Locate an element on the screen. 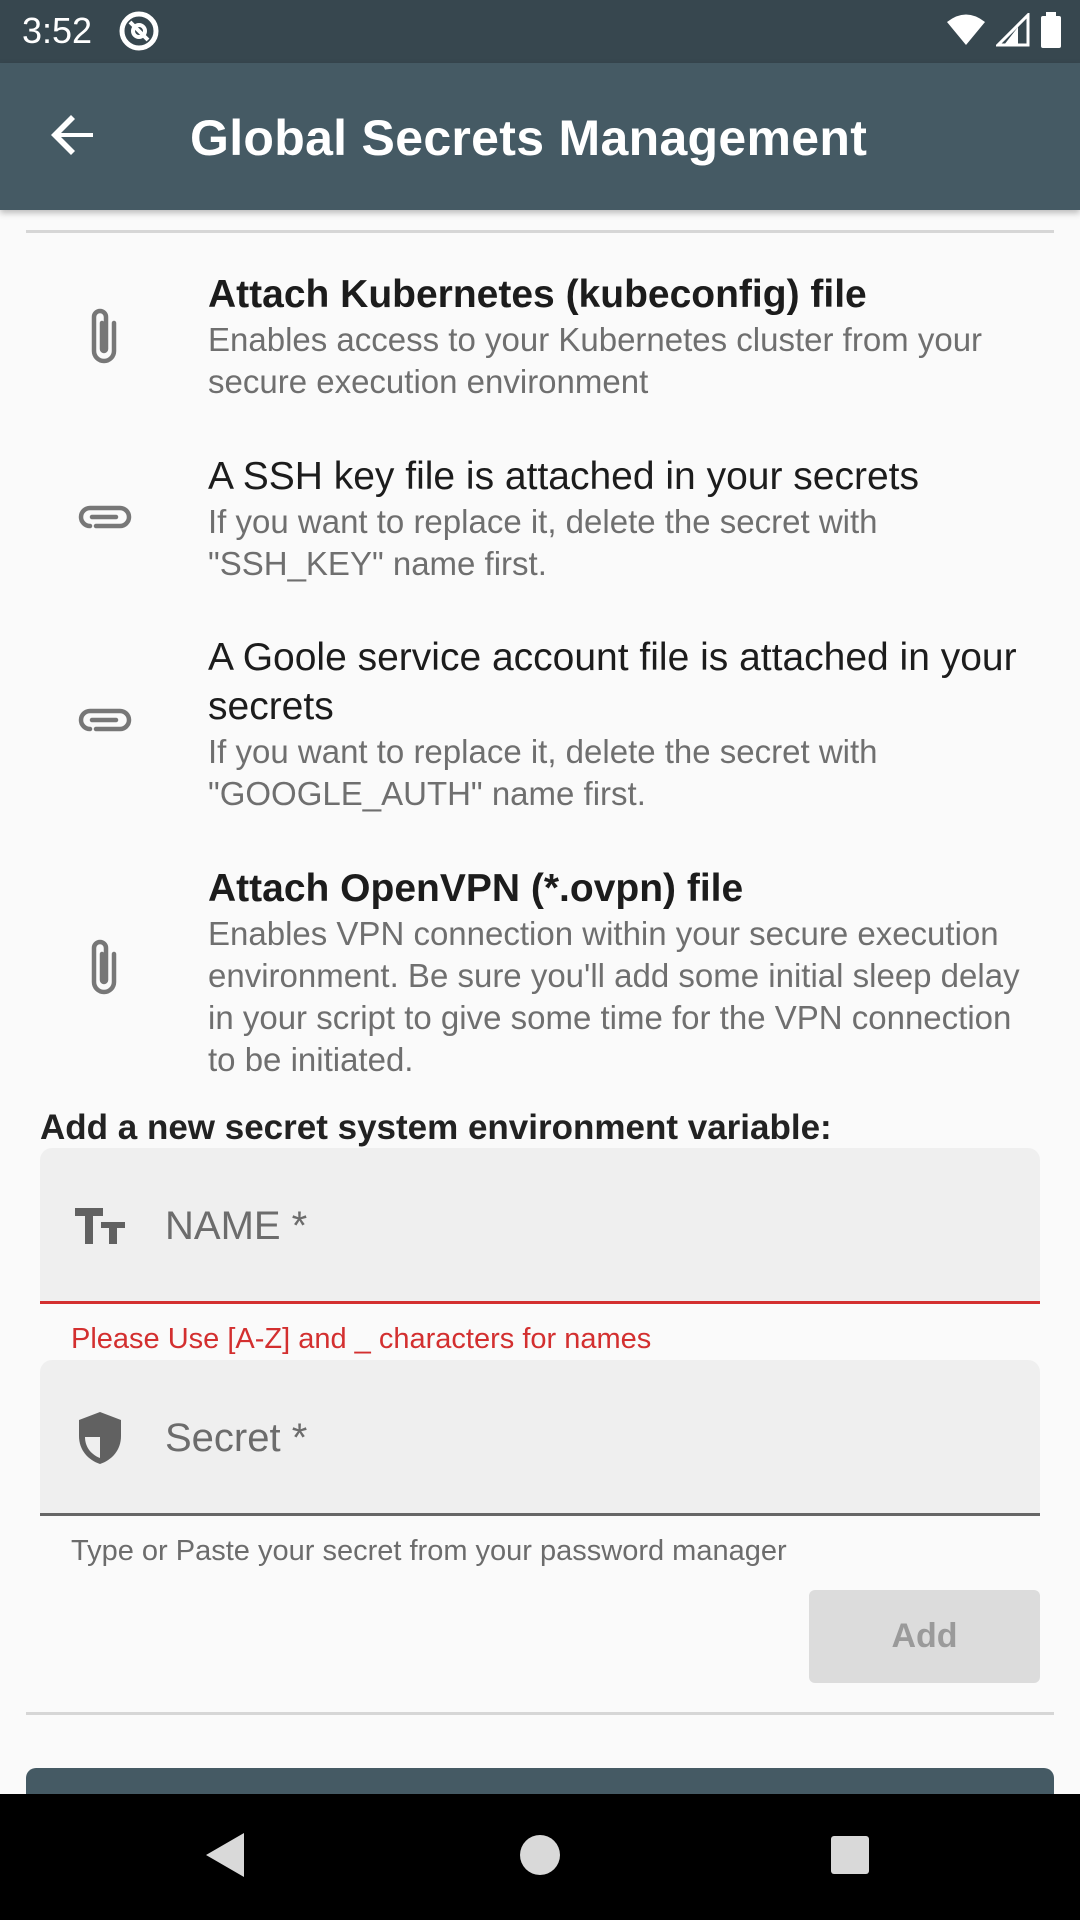 This screenshot has height=1920, width=1080. navigation-bar is located at coordinates (540, 1857).